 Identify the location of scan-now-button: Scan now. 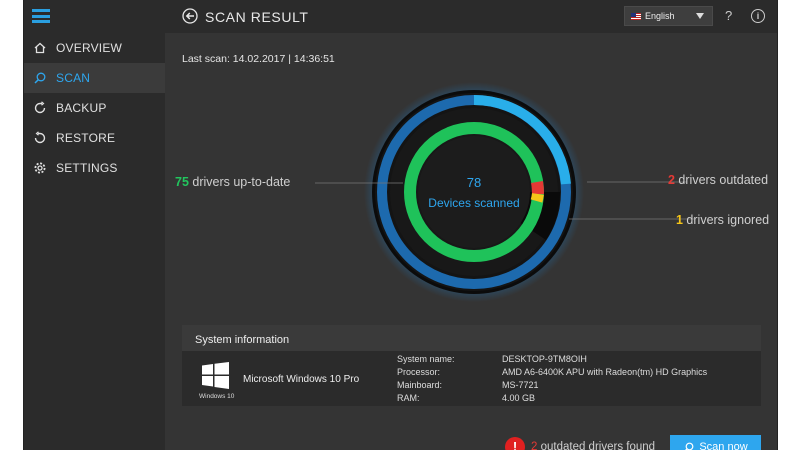
(715, 442).